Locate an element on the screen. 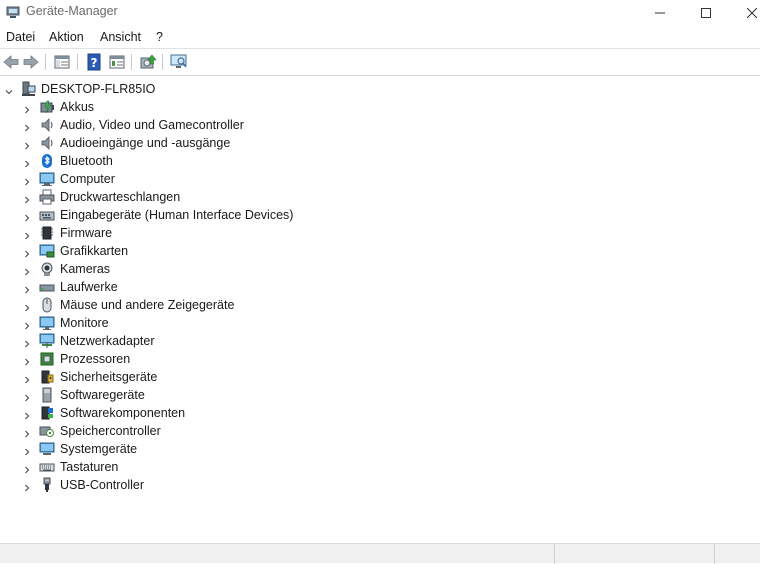 Image resolution: width=760 pixels, height=564 pixels. tree-category-node: Laufwerke is located at coordinates (380, 287).